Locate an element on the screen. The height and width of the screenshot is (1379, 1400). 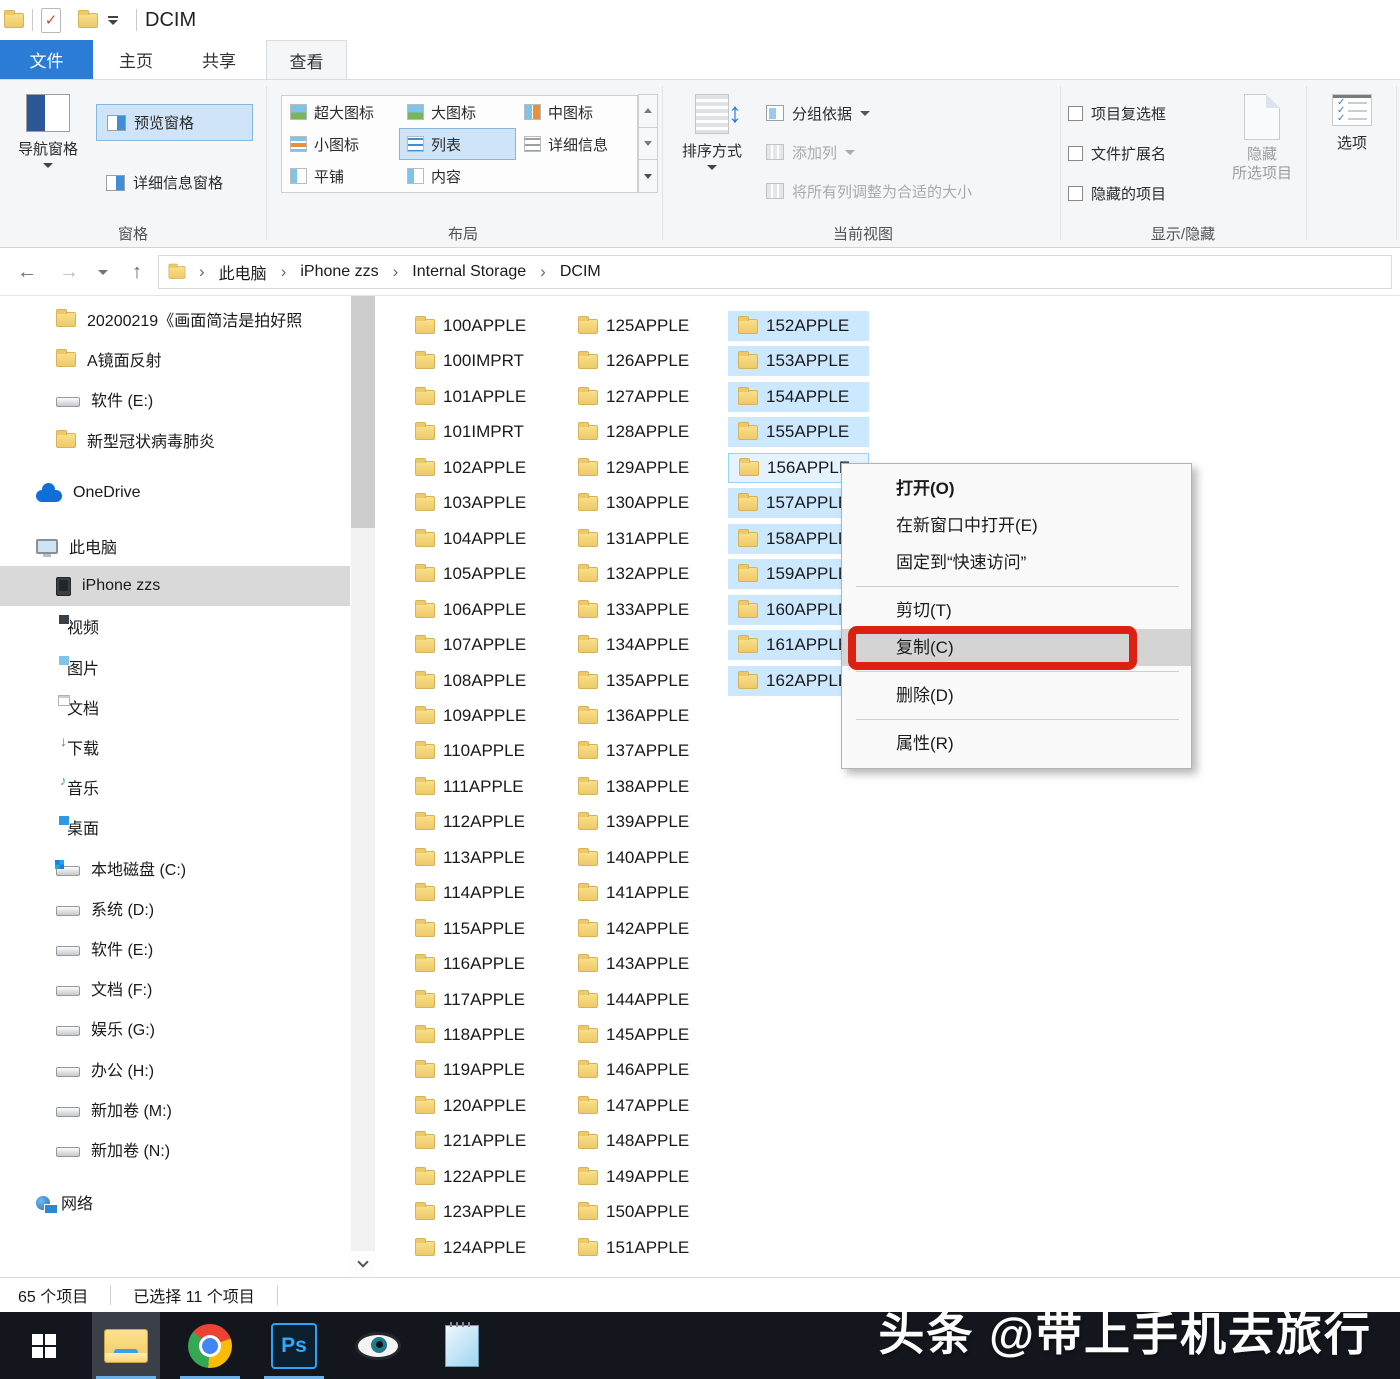
gallery-scrollbar is located at coordinates (648, 144).